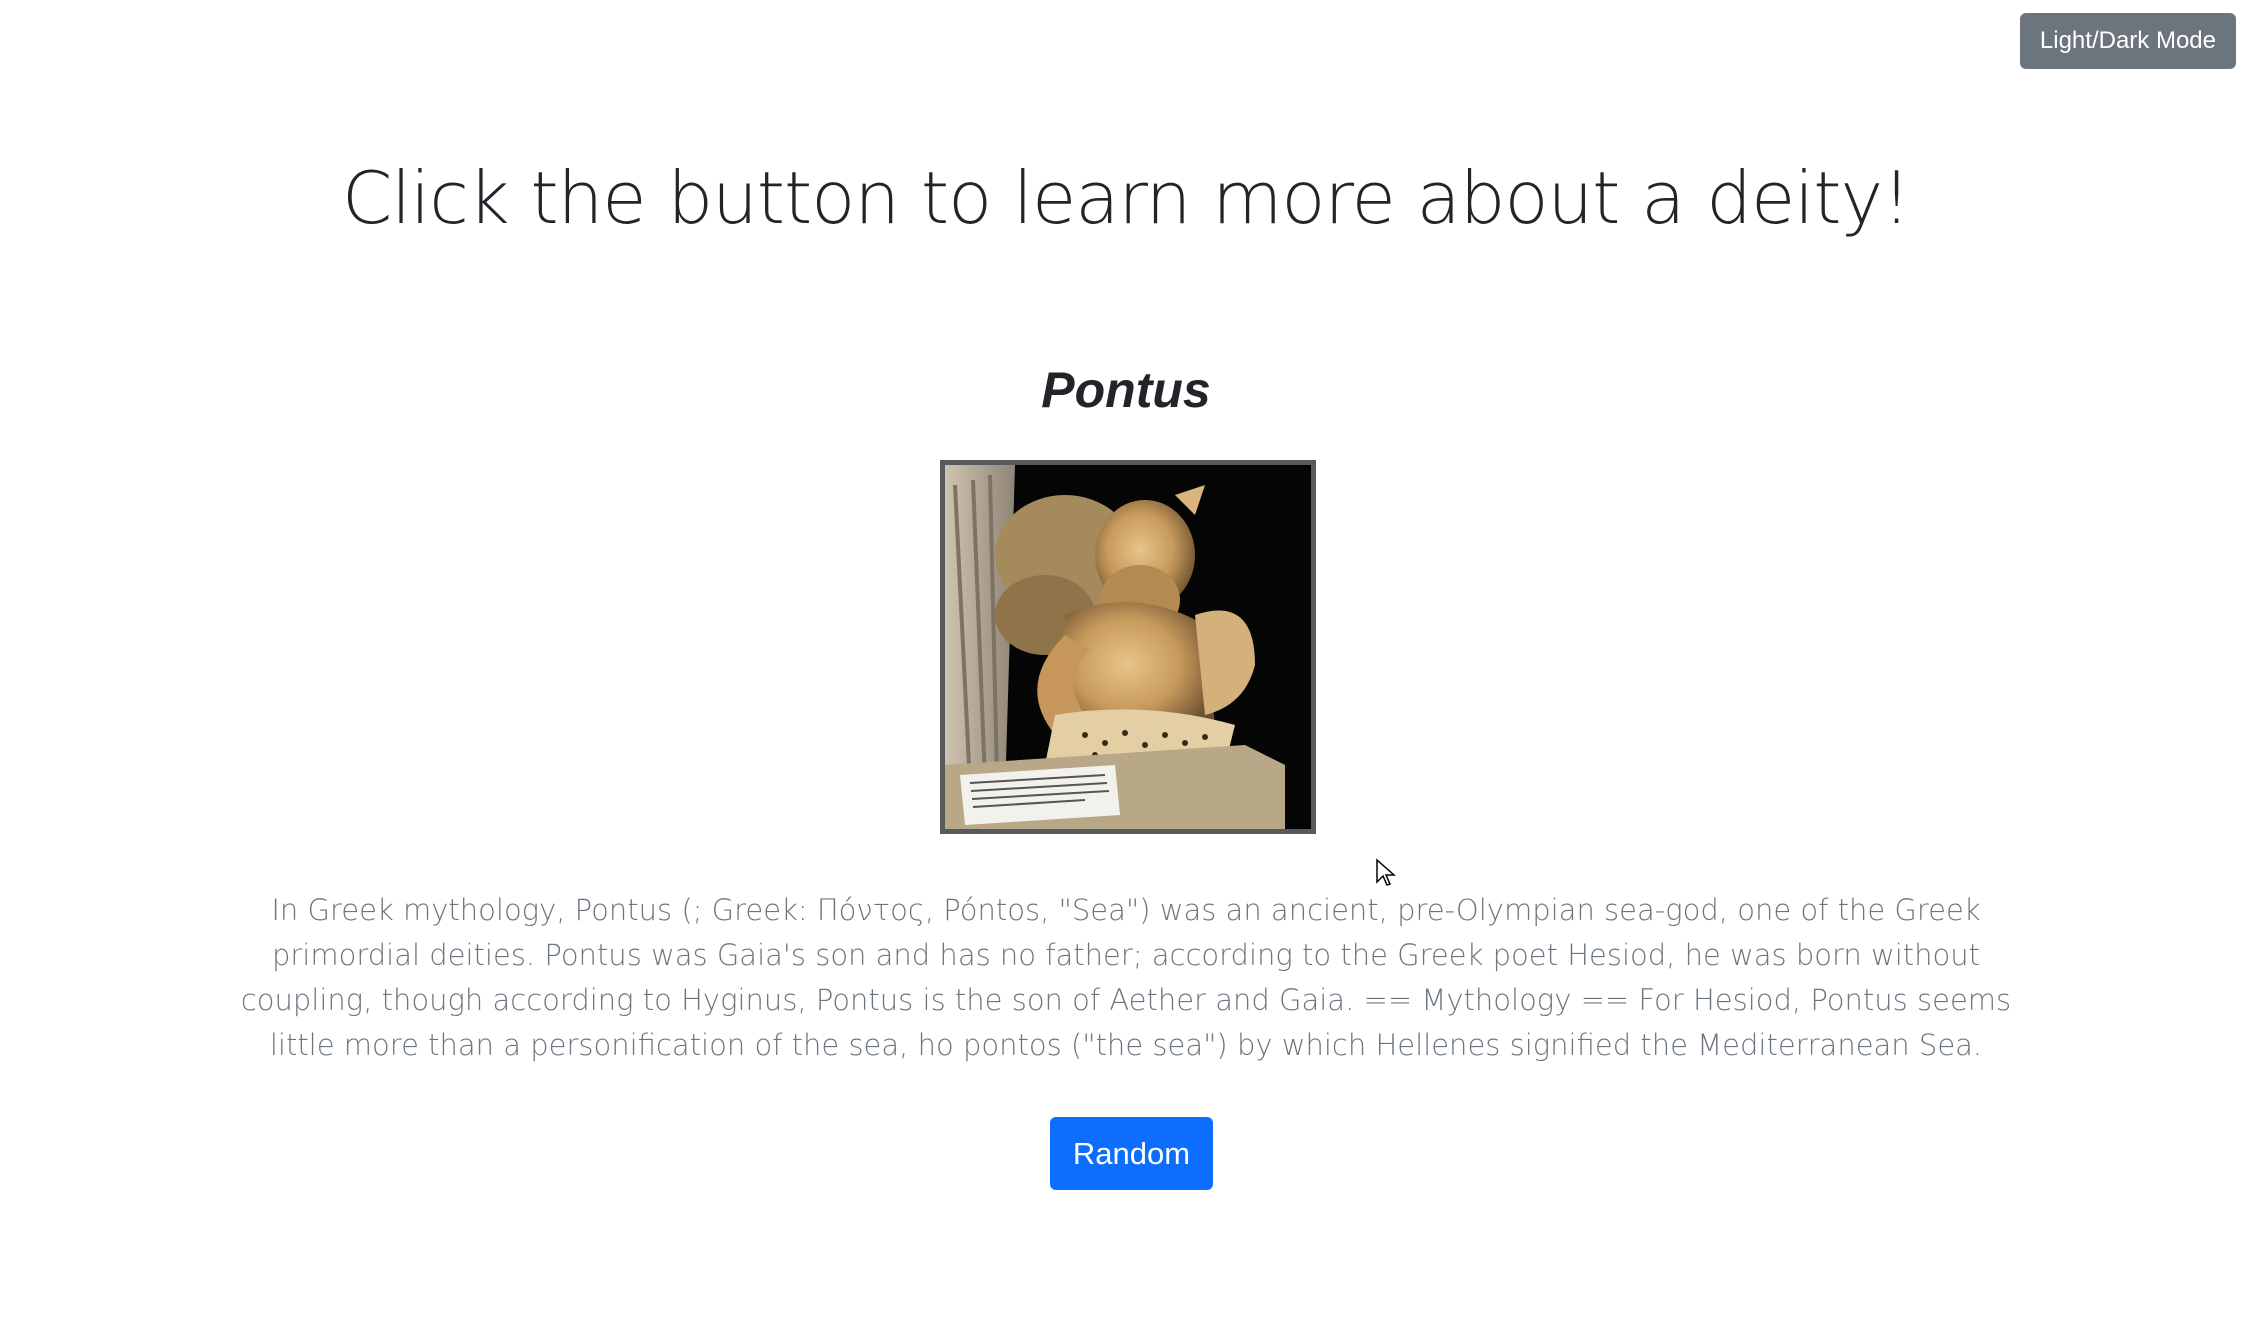  Describe the element at coordinates (2127, 41) in the screenshot. I see `light-dark-mode-button: Light/Dark Mode` at that location.